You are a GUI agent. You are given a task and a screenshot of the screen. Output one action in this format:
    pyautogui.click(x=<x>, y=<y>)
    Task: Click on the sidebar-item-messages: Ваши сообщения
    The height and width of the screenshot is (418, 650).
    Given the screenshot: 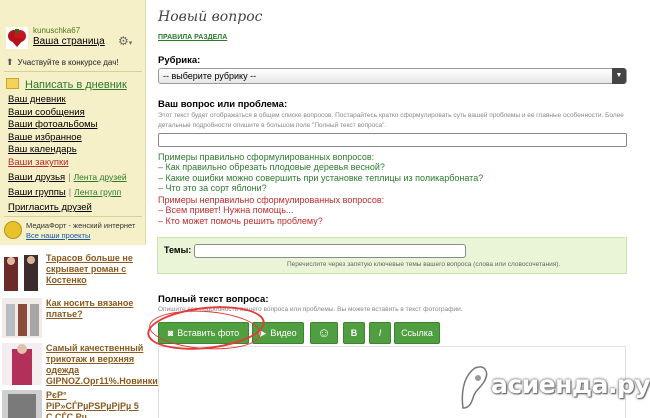 What is the action you would take?
    pyautogui.click(x=52, y=113)
    